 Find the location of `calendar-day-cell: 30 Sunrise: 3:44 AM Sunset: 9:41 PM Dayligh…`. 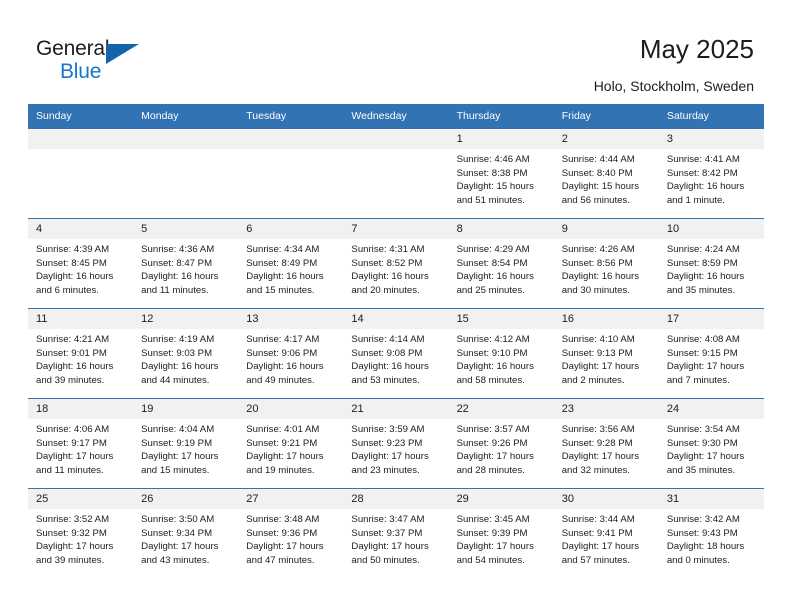

calendar-day-cell: 30 Sunrise: 3:44 AM Sunset: 9:41 PM Dayligh… is located at coordinates (606, 533).